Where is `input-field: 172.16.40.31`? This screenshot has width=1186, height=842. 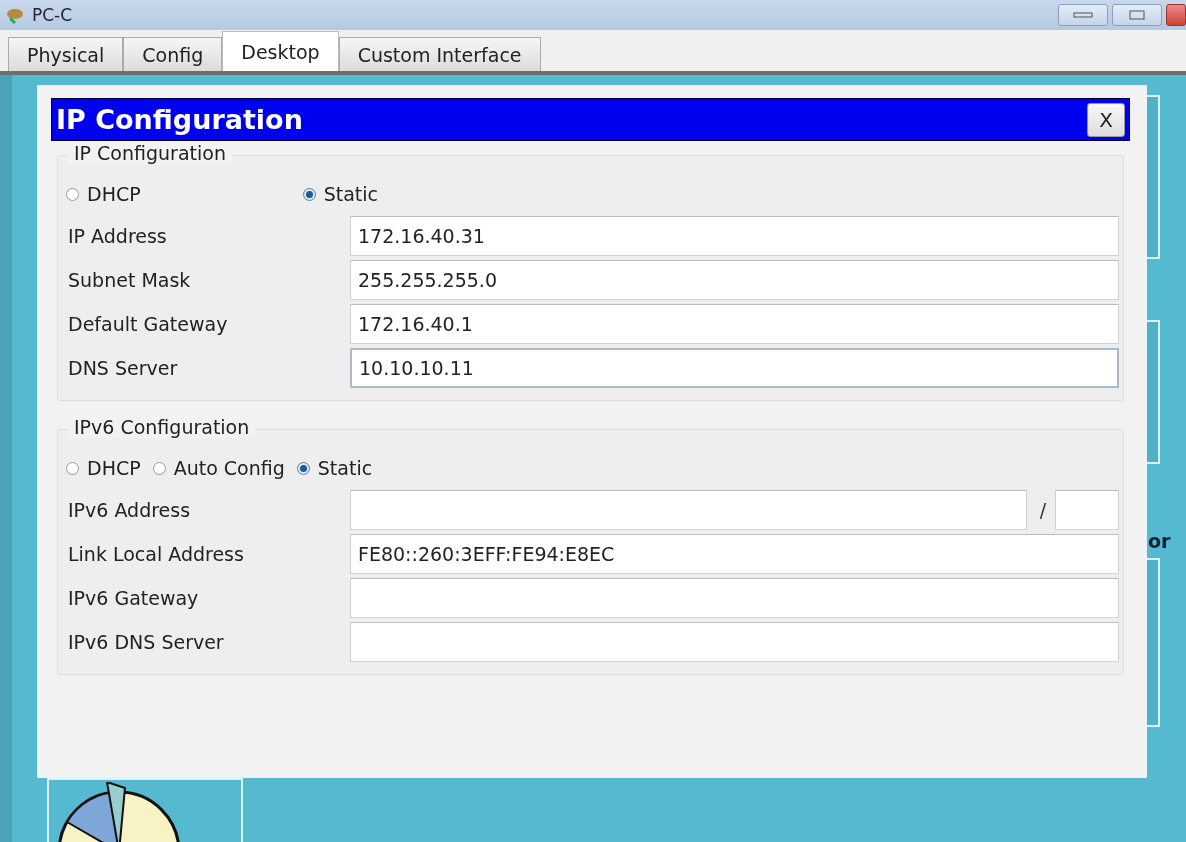
input-field: 172.16.40.31 is located at coordinates (734, 236).